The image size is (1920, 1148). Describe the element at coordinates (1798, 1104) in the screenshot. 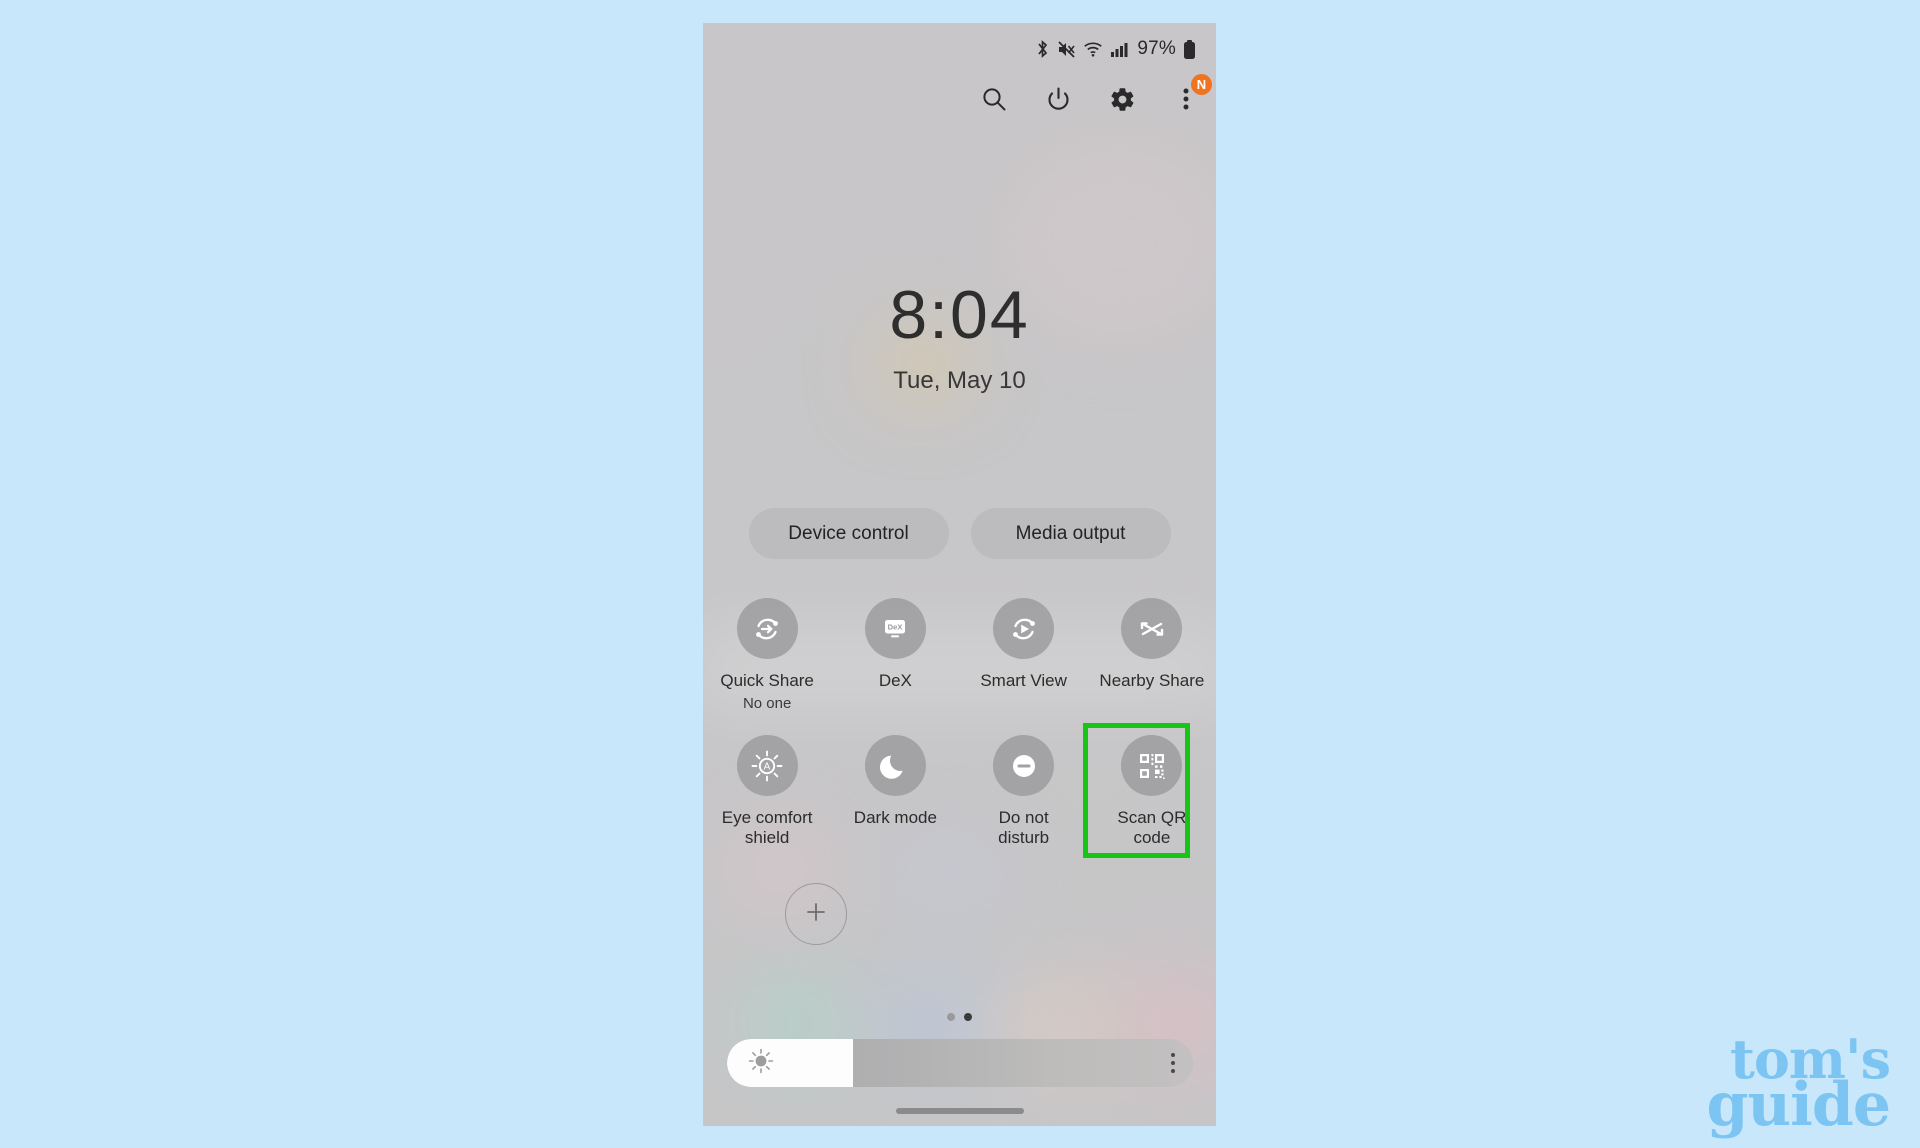

I see `watermark-line-2: guide` at that location.